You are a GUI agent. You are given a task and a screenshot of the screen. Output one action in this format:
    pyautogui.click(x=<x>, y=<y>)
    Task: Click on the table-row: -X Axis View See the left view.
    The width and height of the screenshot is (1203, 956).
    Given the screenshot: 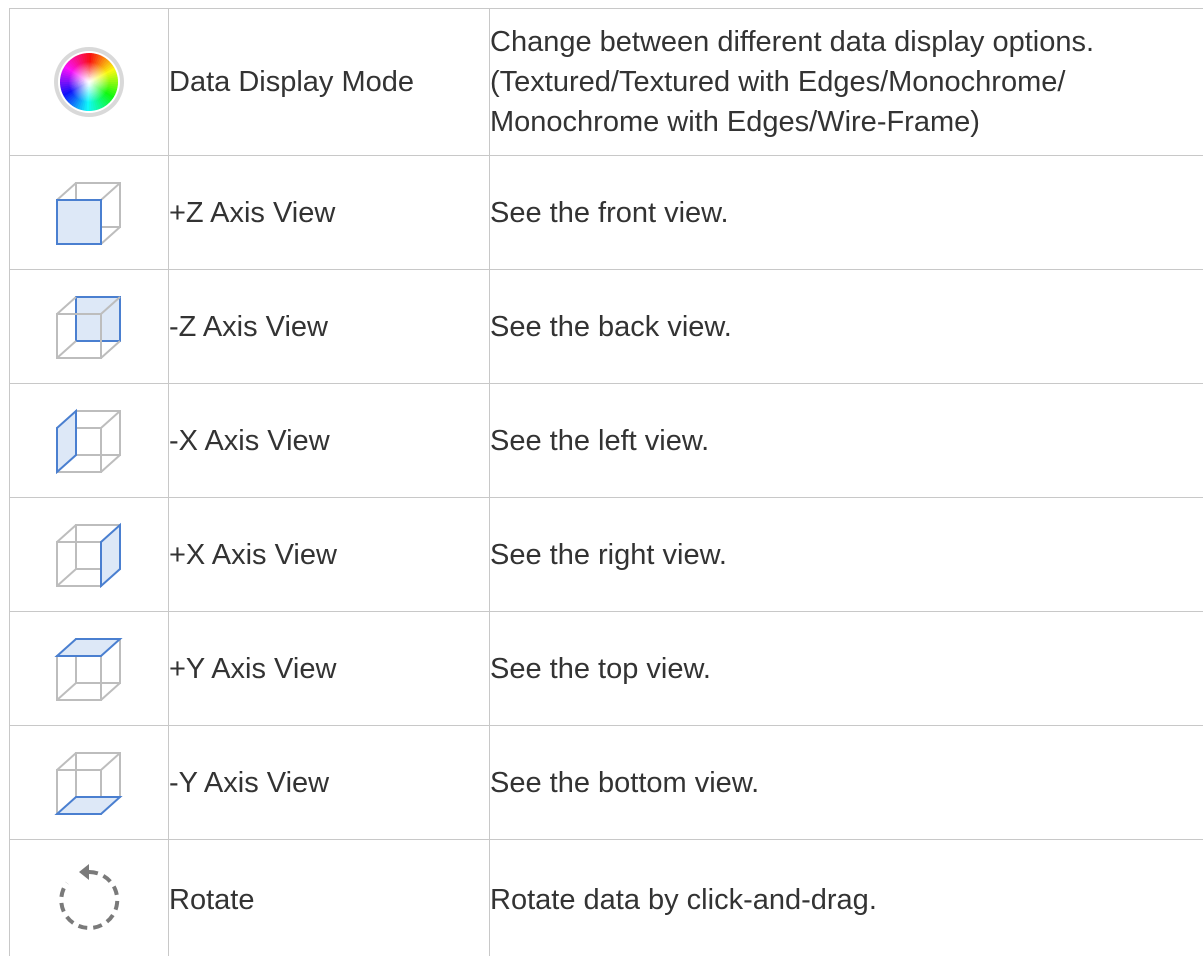 What is the action you would take?
    pyautogui.click(x=606, y=440)
    